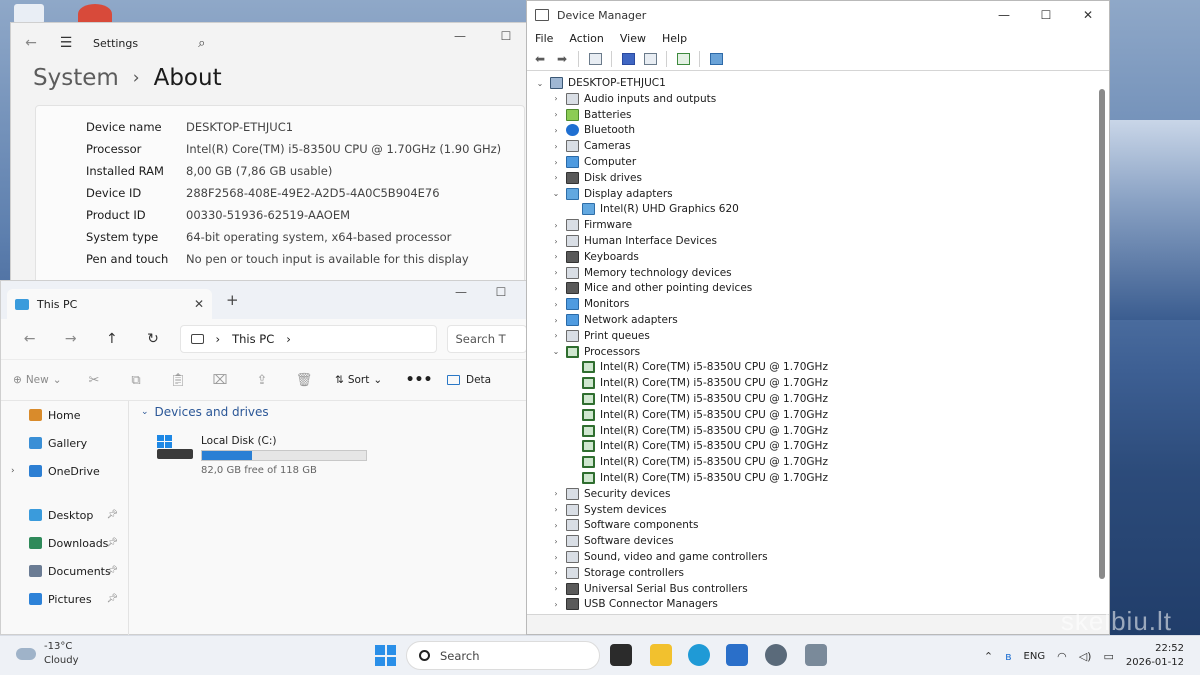  Describe the element at coordinates (562, 59) in the screenshot. I see `forward-arrow-icon: ➡` at that location.